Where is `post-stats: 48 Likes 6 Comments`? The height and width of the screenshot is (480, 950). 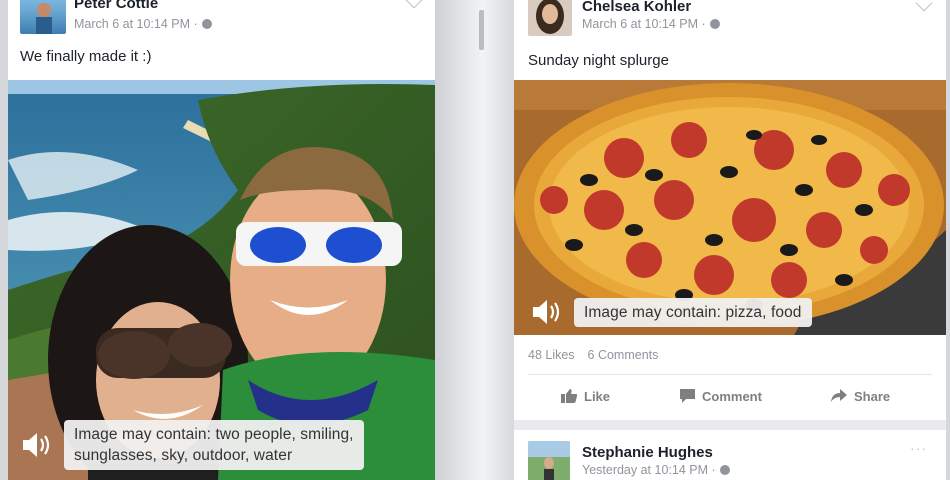 post-stats: 48 Likes 6 Comments is located at coordinates (593, 355).